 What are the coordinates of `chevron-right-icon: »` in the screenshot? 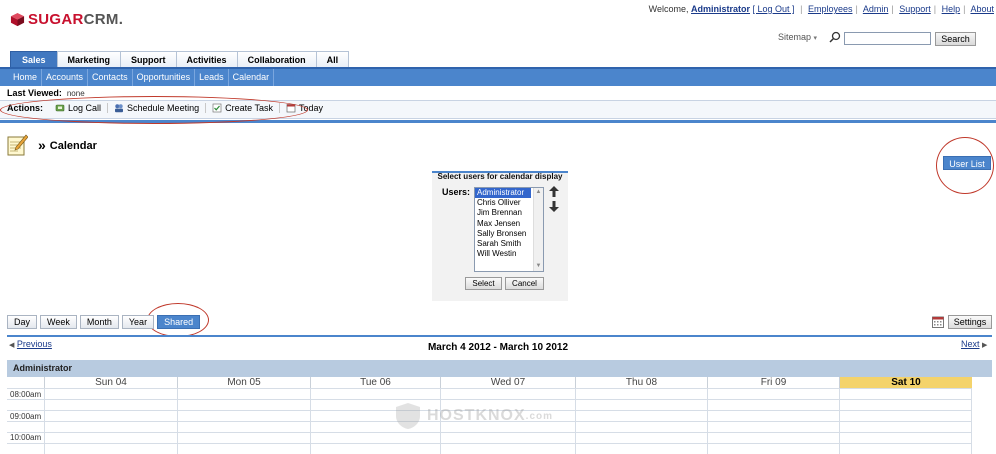 It's located at (42, 145).